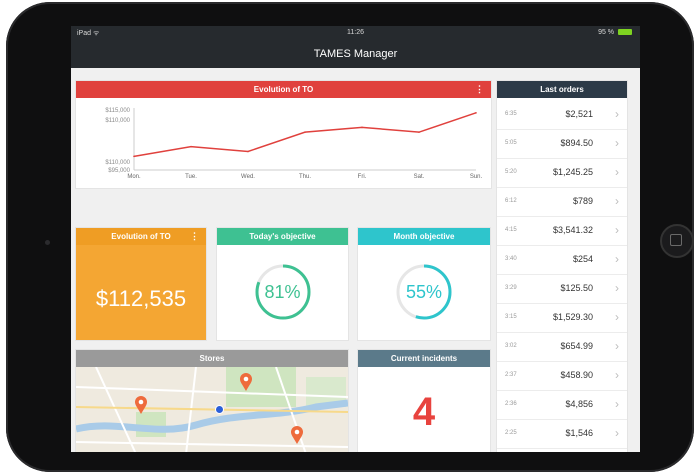 This screenshot has height=474, width=697. I want to click on order-amount: $4,856, so click(579, 404).